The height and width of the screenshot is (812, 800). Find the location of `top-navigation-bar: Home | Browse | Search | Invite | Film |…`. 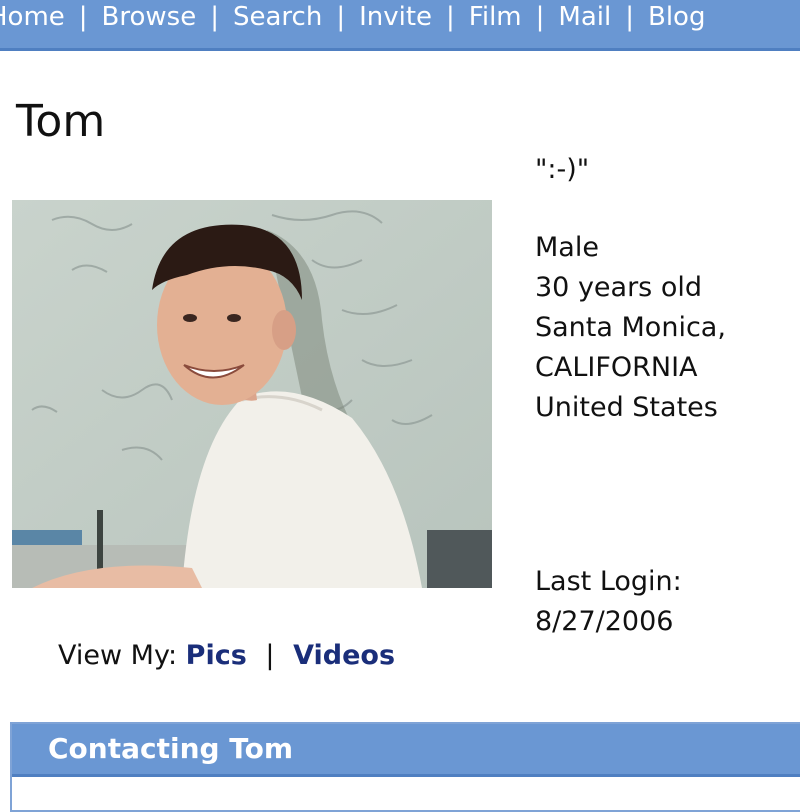

top-navigation-bar: Home | Browse | Search | Invite | Film |… is located at coordinates (400, 25).